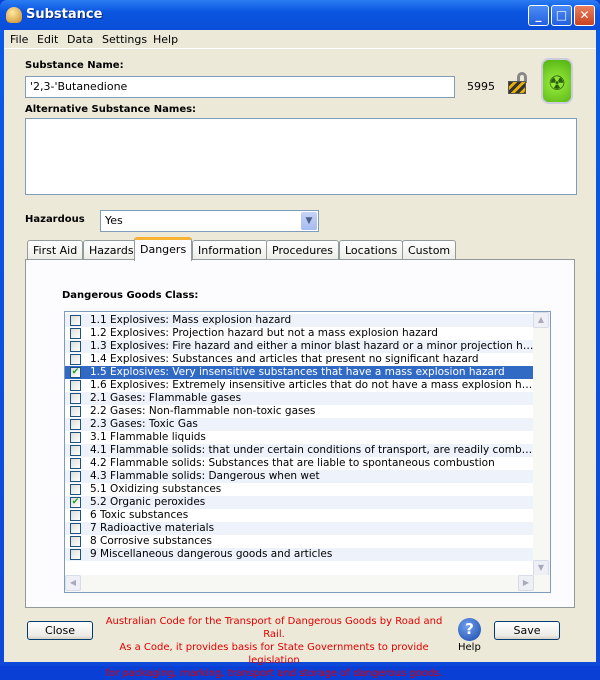 This screenshot has width=600, height=680. What do you see at coordinates (307, 583) in the screenshot?
I see `horizontal-scrollbar: ◀ ▶` at bounding box center [307, 583].